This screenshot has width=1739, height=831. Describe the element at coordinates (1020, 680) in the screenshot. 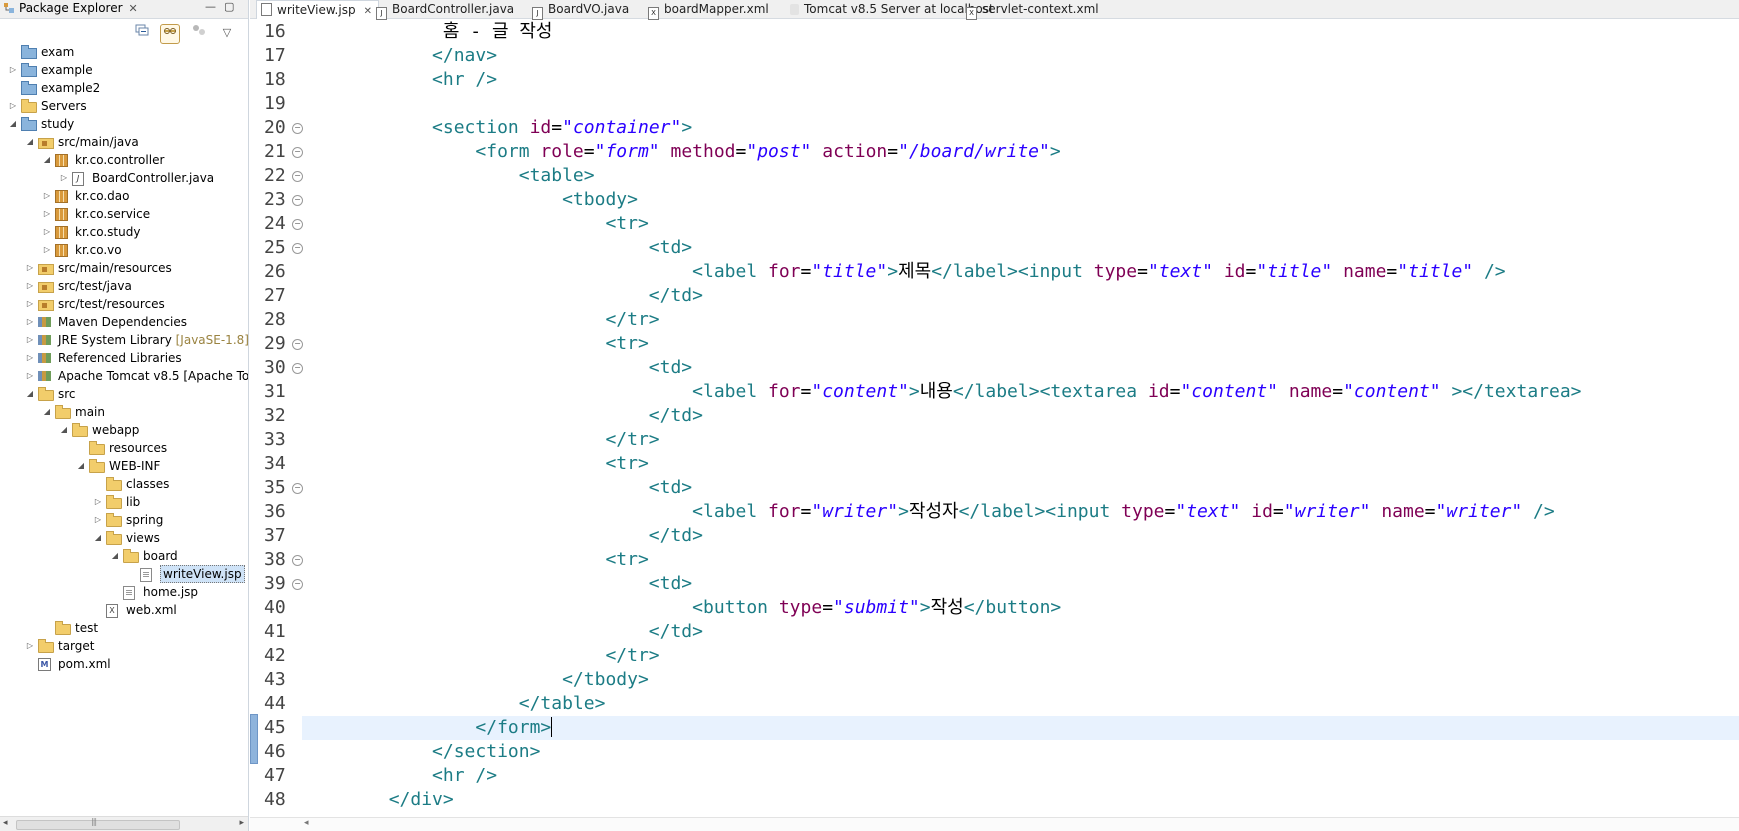

I see `code-line: </tbody>` at that location.